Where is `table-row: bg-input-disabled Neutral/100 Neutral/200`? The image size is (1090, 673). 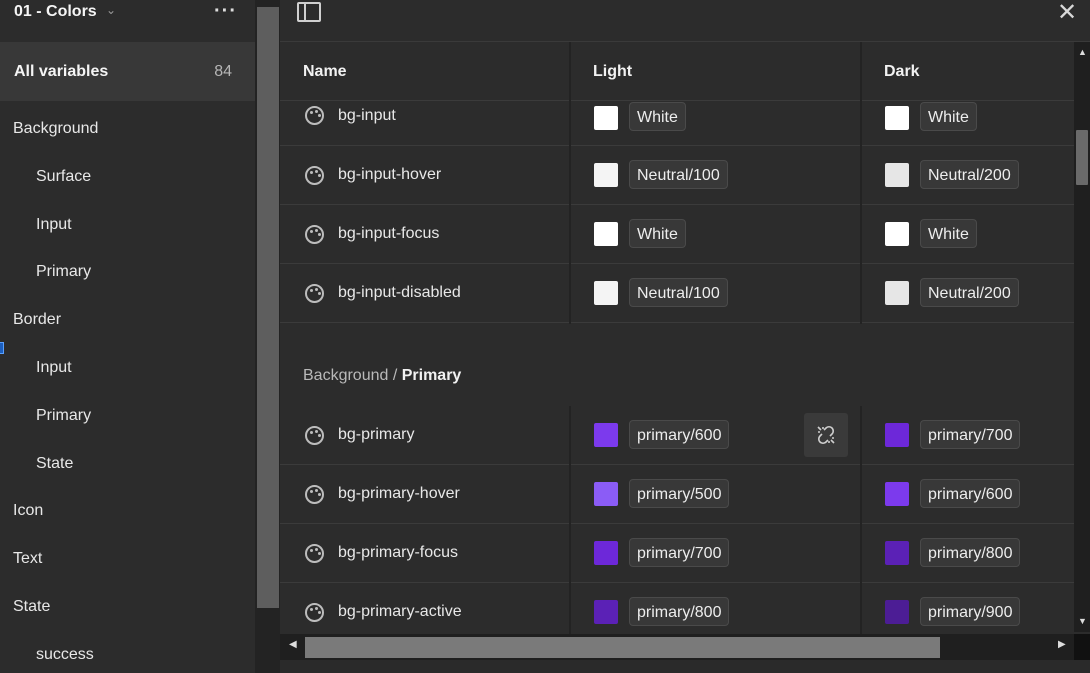
table-row: bg-input-disabled Neutral/100 Neutral/200 is located at coordinates (677, 293).